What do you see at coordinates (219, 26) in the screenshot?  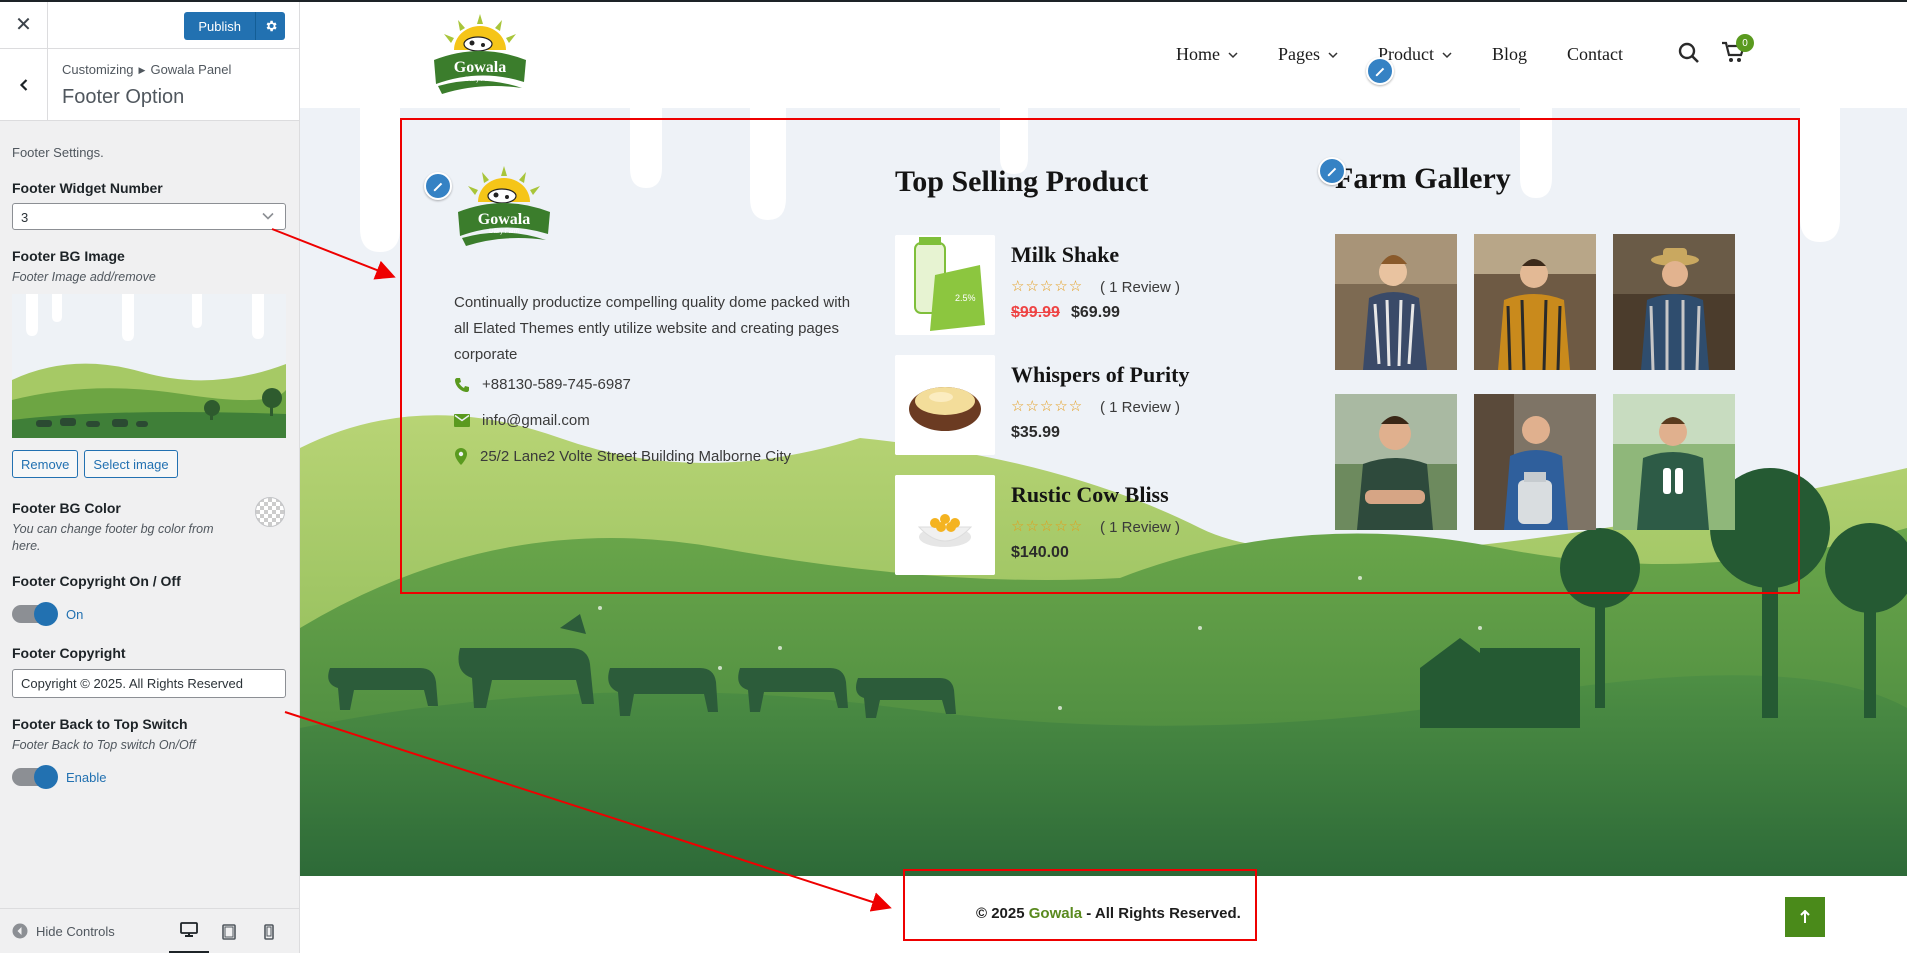 I see `publish-button: Publish` at bounding box center [219, 26].